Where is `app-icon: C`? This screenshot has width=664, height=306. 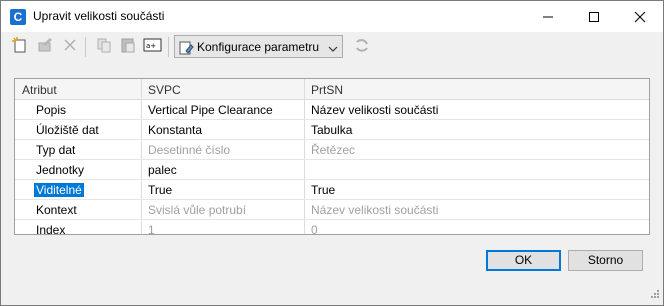 app-icon: C is located at coordinates (18, 17).